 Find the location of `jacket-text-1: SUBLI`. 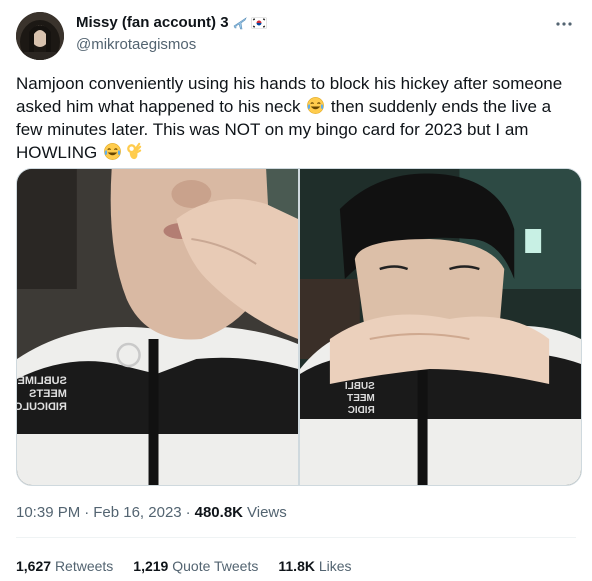

jacket-text-1: SUBLI is located at coordinates (360, 386).